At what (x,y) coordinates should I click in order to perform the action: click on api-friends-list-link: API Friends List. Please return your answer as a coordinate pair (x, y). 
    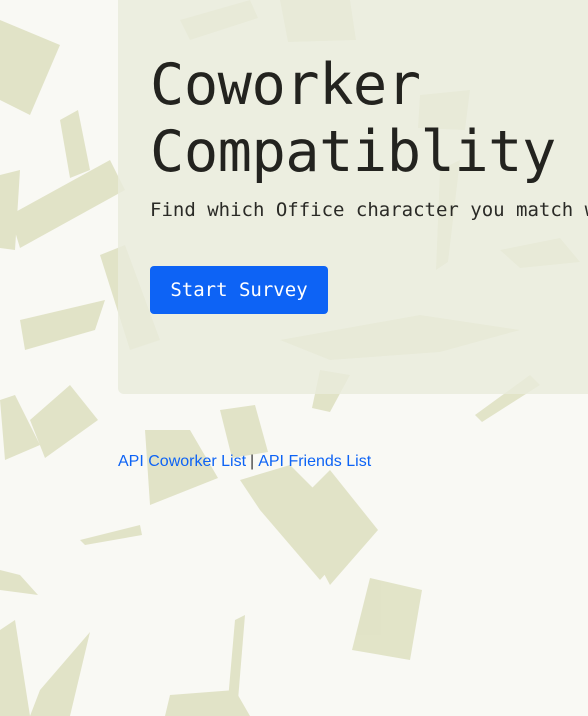
    Looking at the image, I should click on (314, 461).